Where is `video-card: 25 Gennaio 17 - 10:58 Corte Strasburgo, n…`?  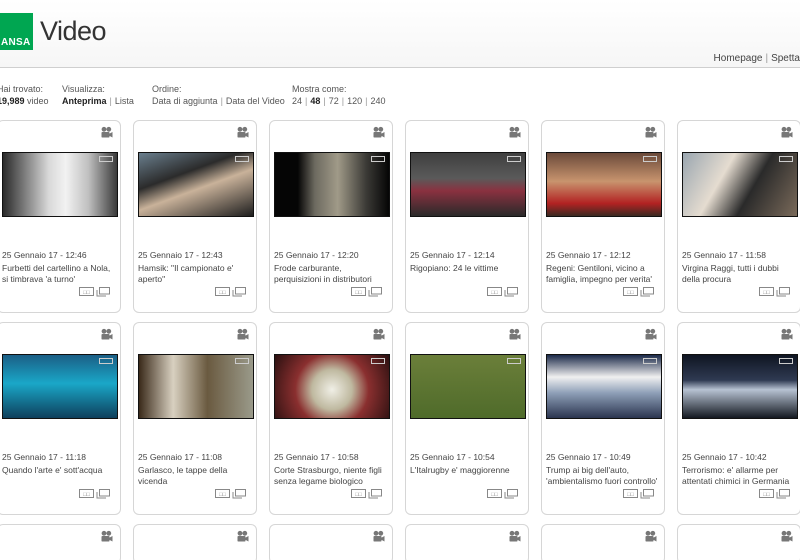
video-card: 25 Gennaio 17 - 10:58 Corte Strasburgo, n… is located at coordinates (331, 418).